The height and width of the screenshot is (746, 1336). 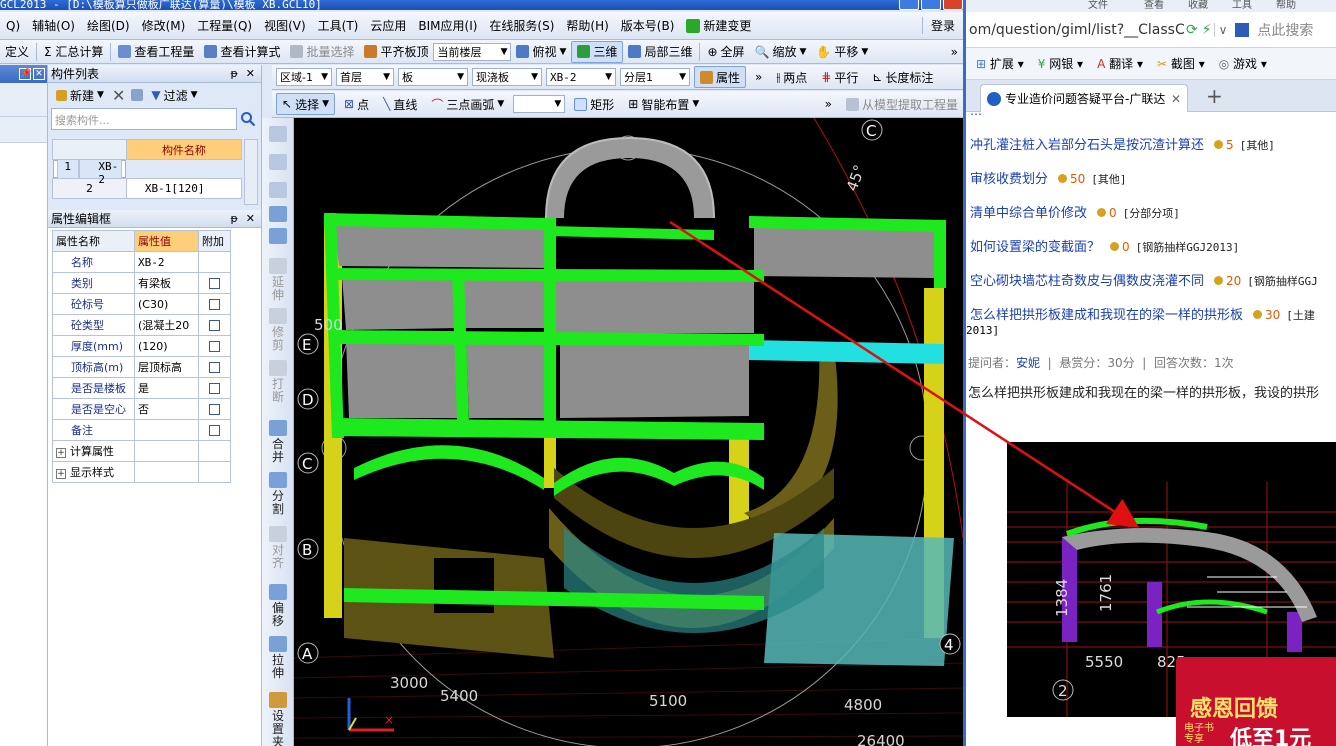 I want to click on browser-menu-item: 收藏, so click(x=1198, y=5).